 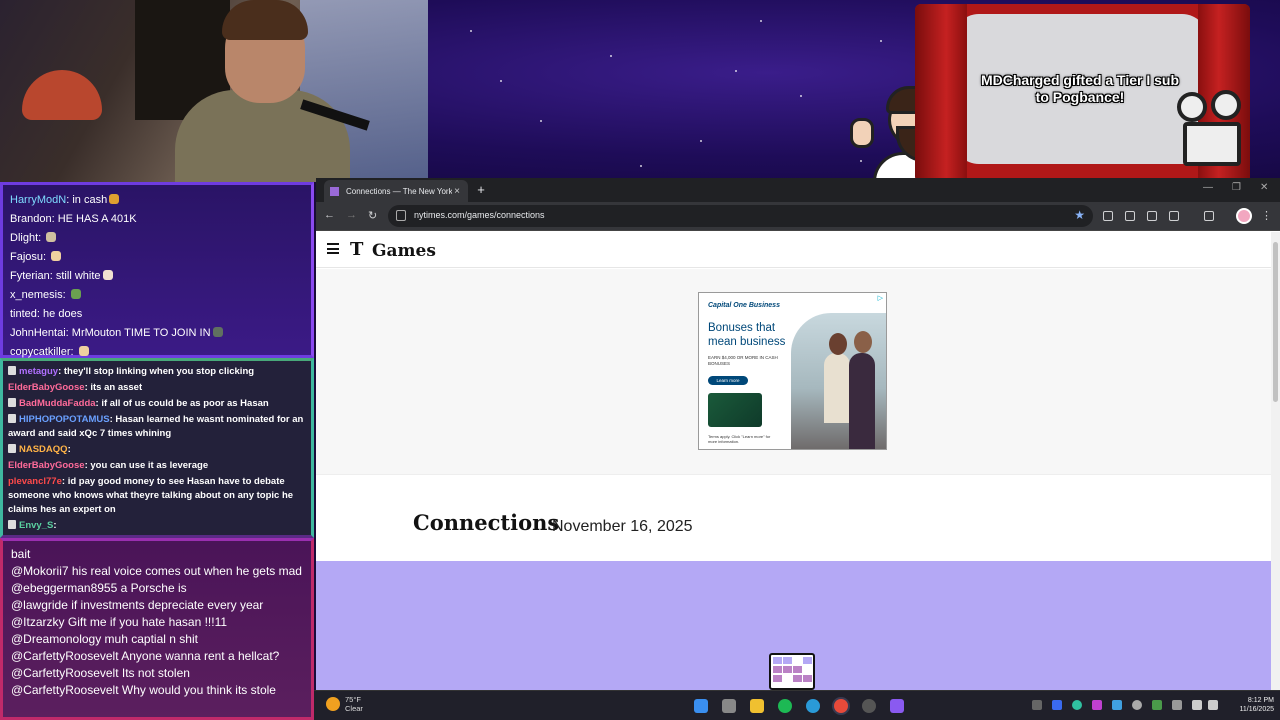 What do you see at coordinates (1244, 216) in the screenshot?
I see `profile-avatar` at bounding box center [1244, 216].